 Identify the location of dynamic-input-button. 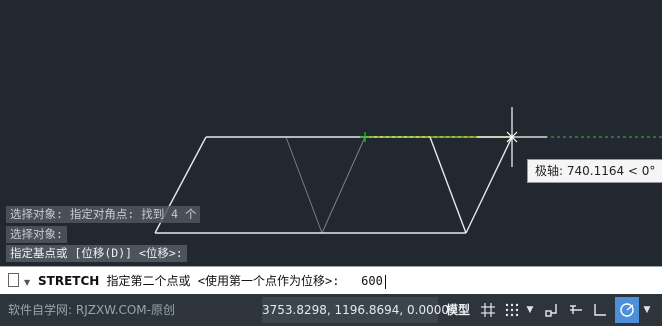
(576, 310).